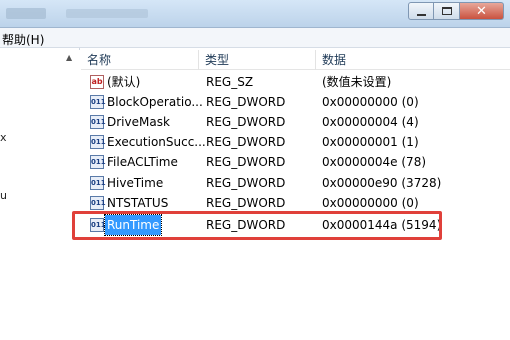  What do you see at coordinates (3, 195) in the screenshot?
I see `tree-item-fragment: u` at bounding box center [3, 195].